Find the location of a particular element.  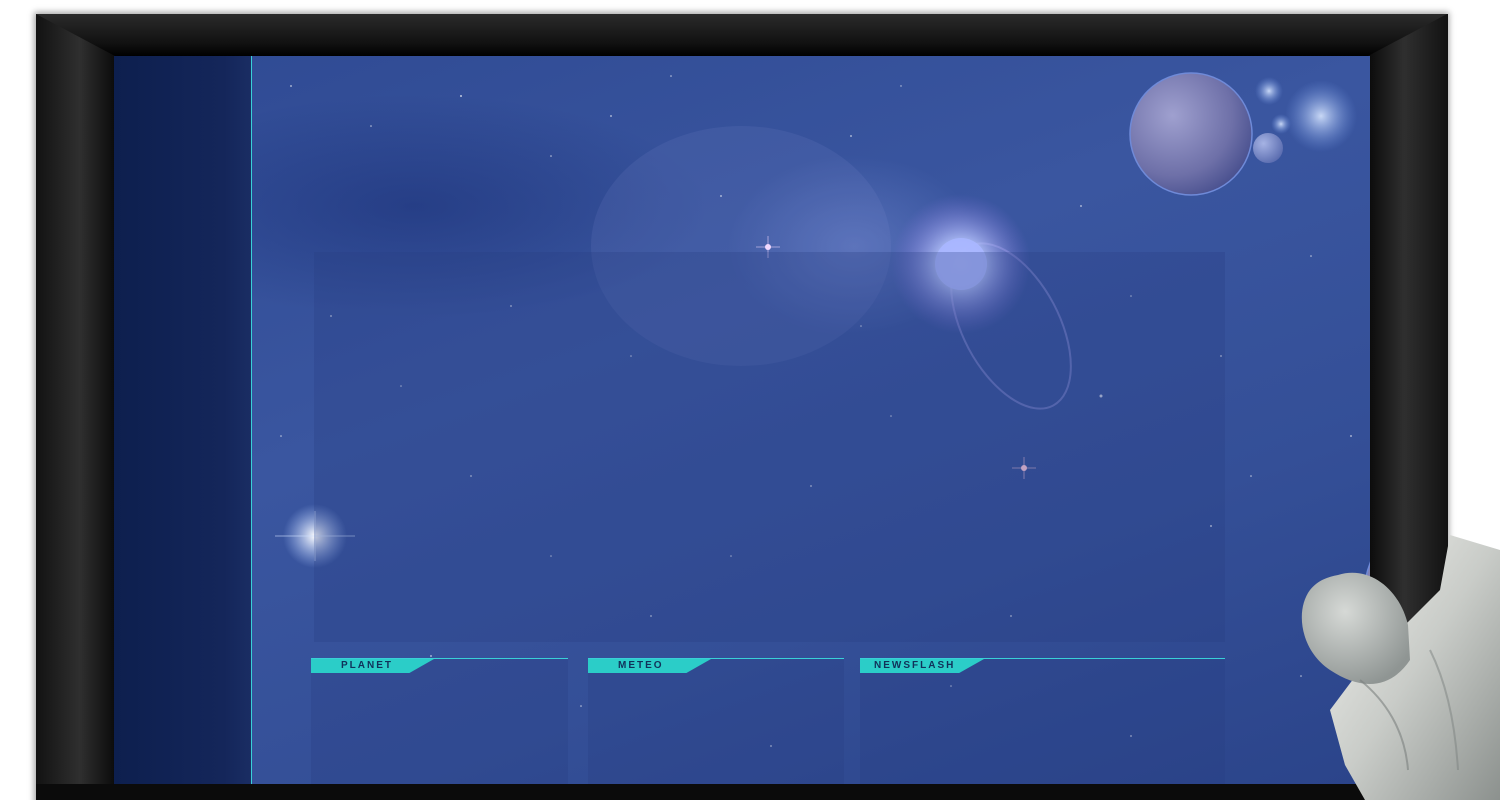

planet-moon-icon is located at coordinates (1268, 148).